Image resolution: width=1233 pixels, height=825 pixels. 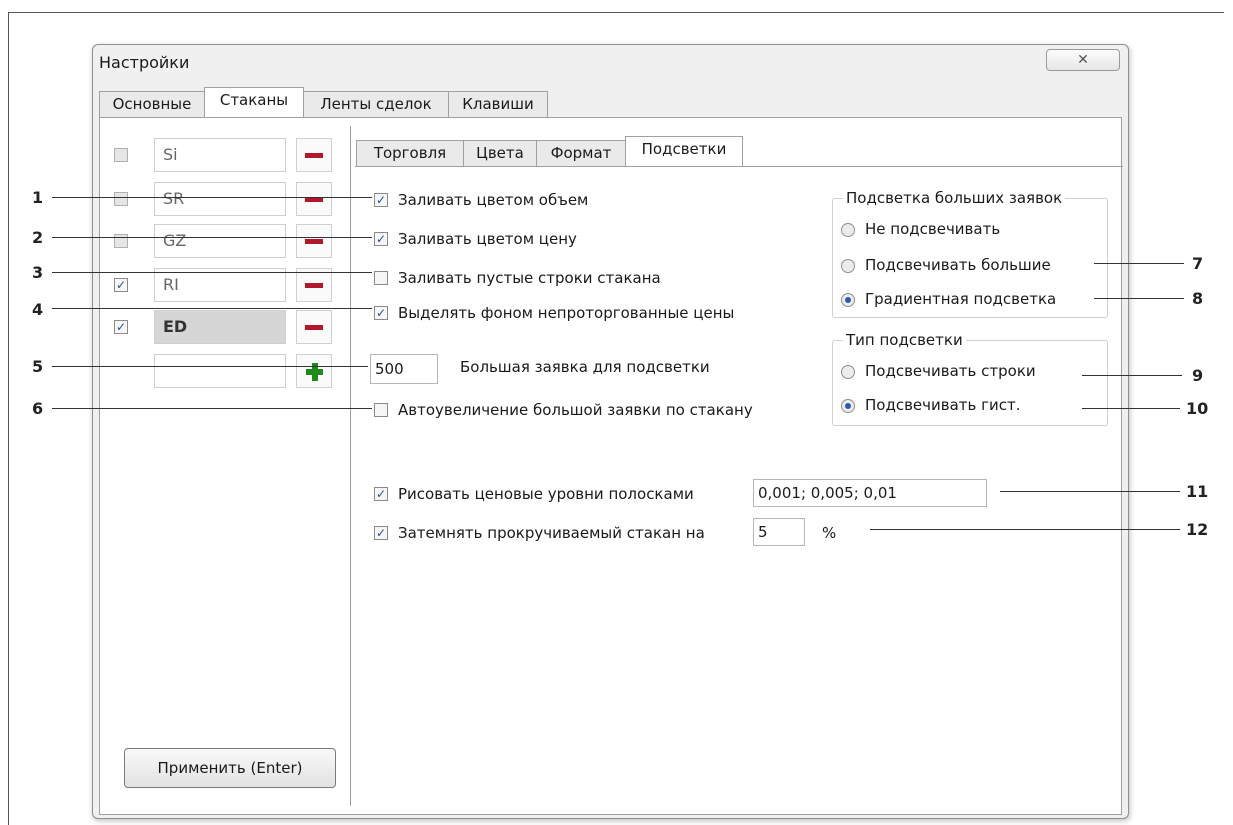 What do you see at coordinates (121, 199) in the screenshot?
I see `instrument-checkbox-sr` at bounding box center [121, 199].